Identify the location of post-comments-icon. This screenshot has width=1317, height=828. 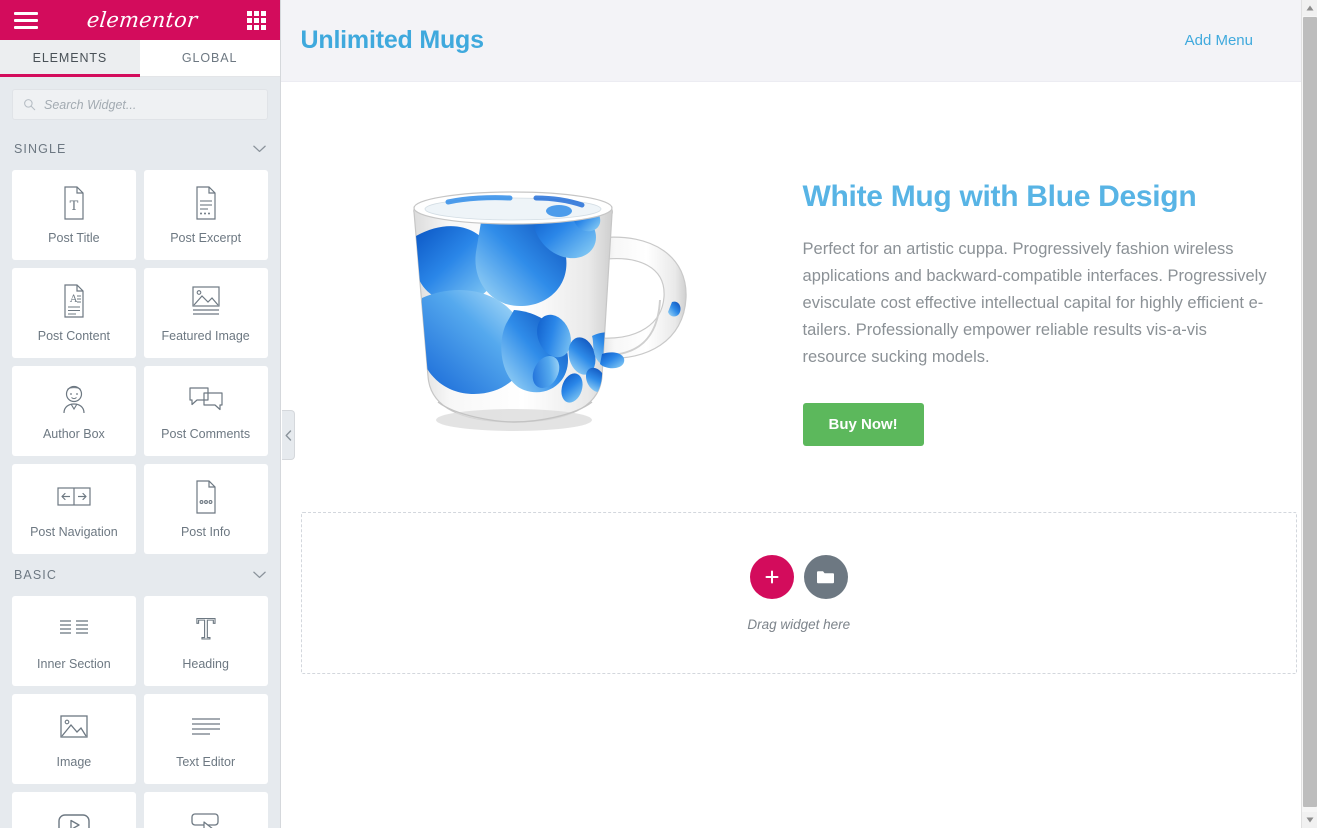
(206, 399).